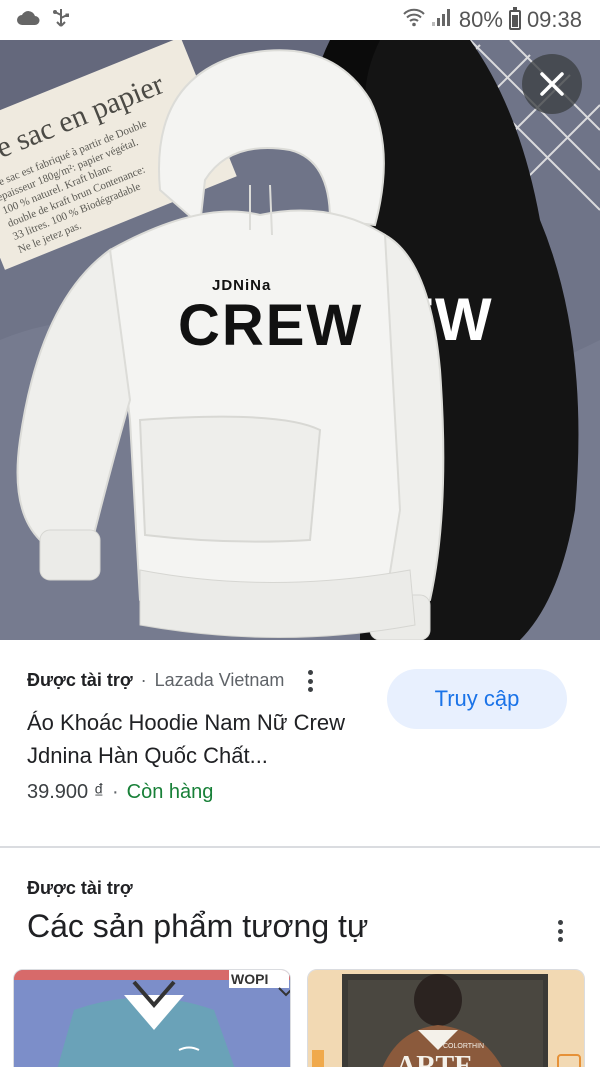 Image resolution: width=600 pixels, height=1067 pixels. I want to click on usb-icon, so click(61, 20).